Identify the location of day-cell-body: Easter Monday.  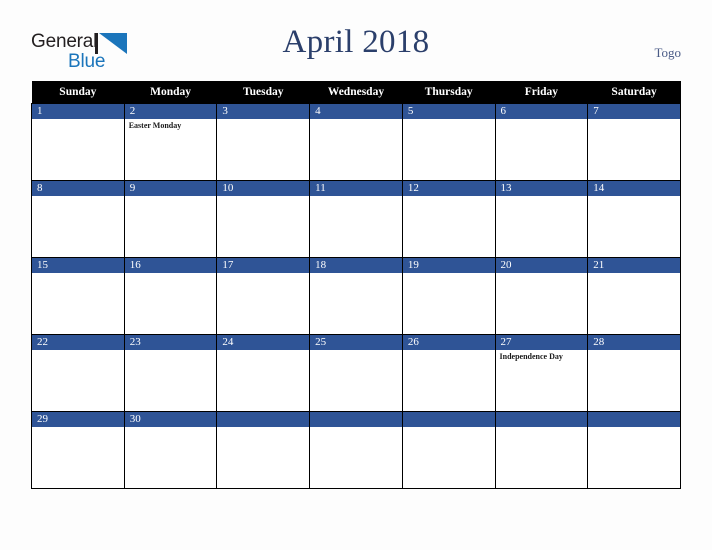
(171, 149).